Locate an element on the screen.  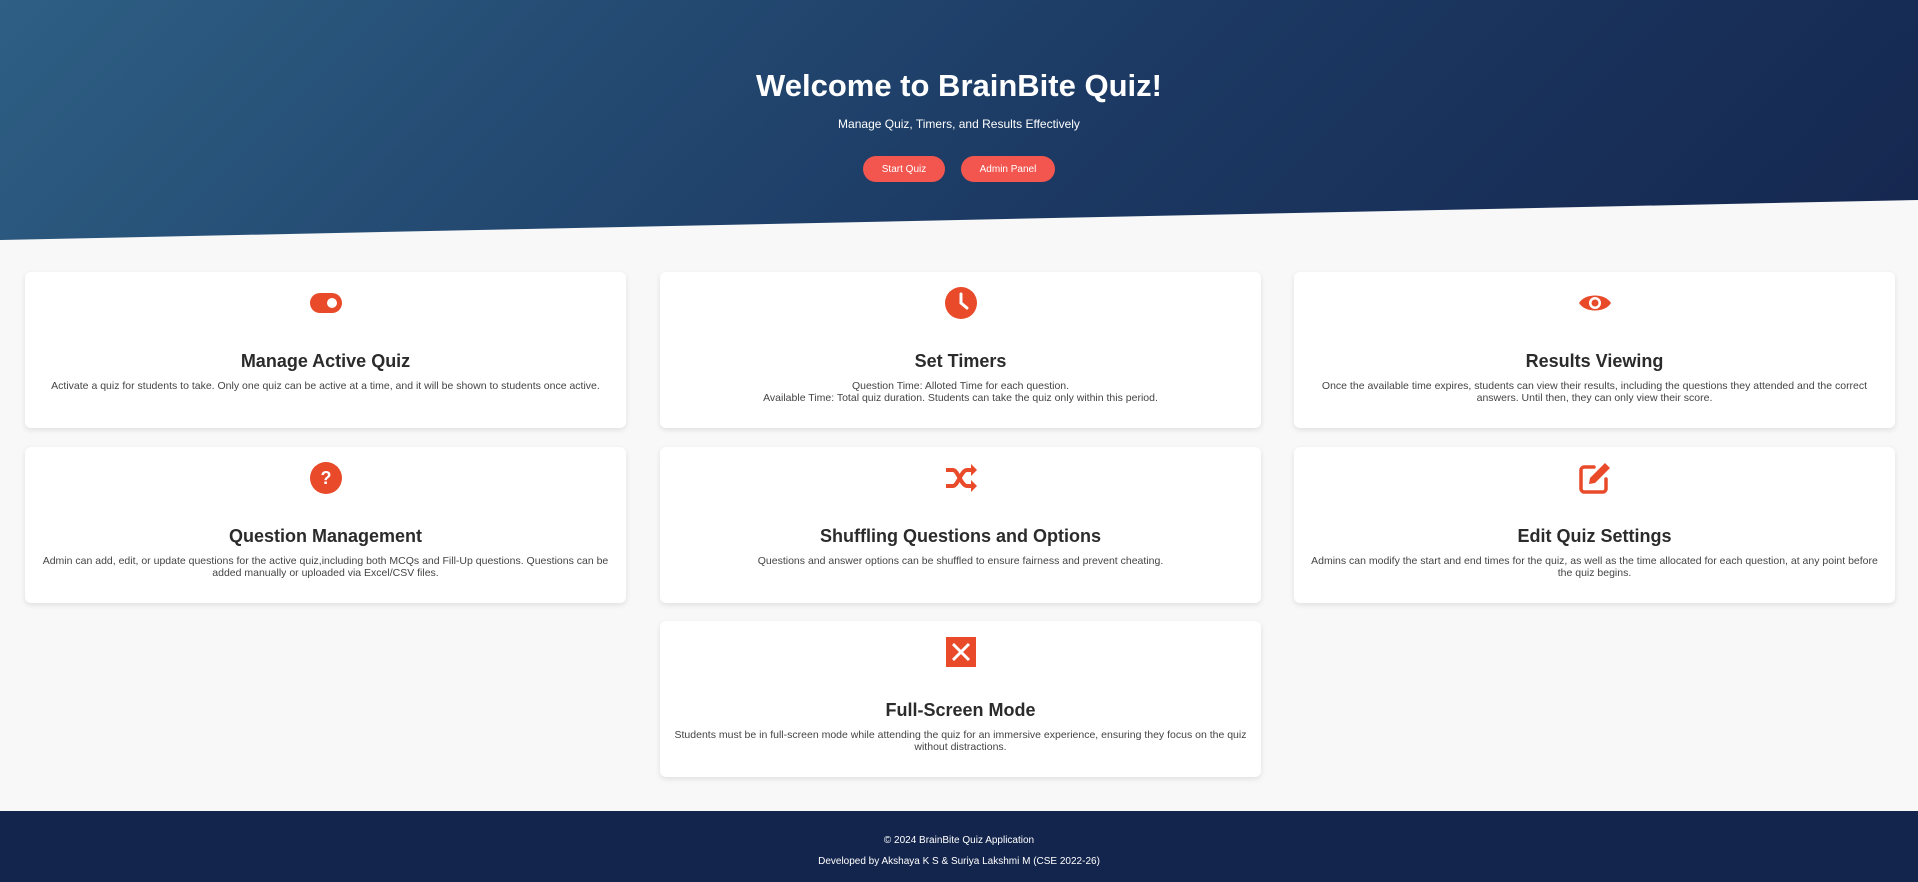
feature-title: Manage Active Quiz is located at coordinates (325, 361).